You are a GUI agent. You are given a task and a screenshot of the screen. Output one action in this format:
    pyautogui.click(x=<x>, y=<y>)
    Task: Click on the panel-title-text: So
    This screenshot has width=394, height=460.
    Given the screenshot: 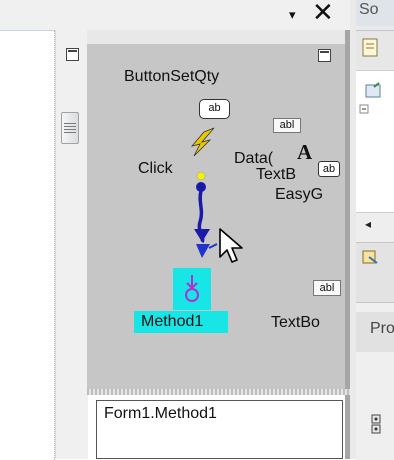 What is the action you would take?
    pyautogui.click(x=369, y=9)
    